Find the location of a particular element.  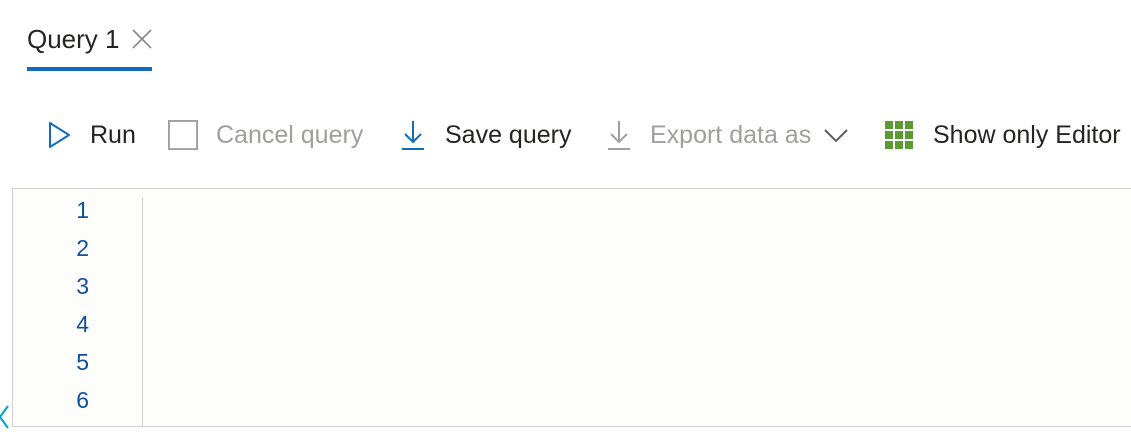

cancel-query-button: Cancel query is located at coordinates (265, 135).